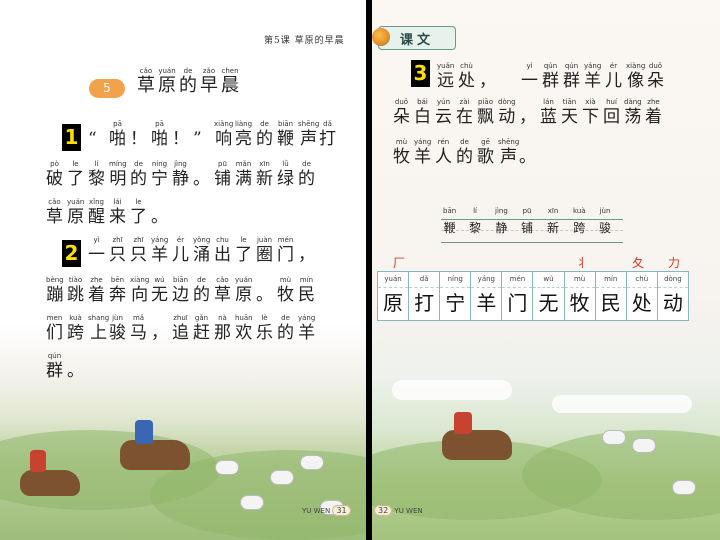 The height and width of the screenshot is (540, 720). What do you see at coordinates (464, 112) in the screenshot?
I see `char-unit: zài 在` at bounding box center [464, 112].